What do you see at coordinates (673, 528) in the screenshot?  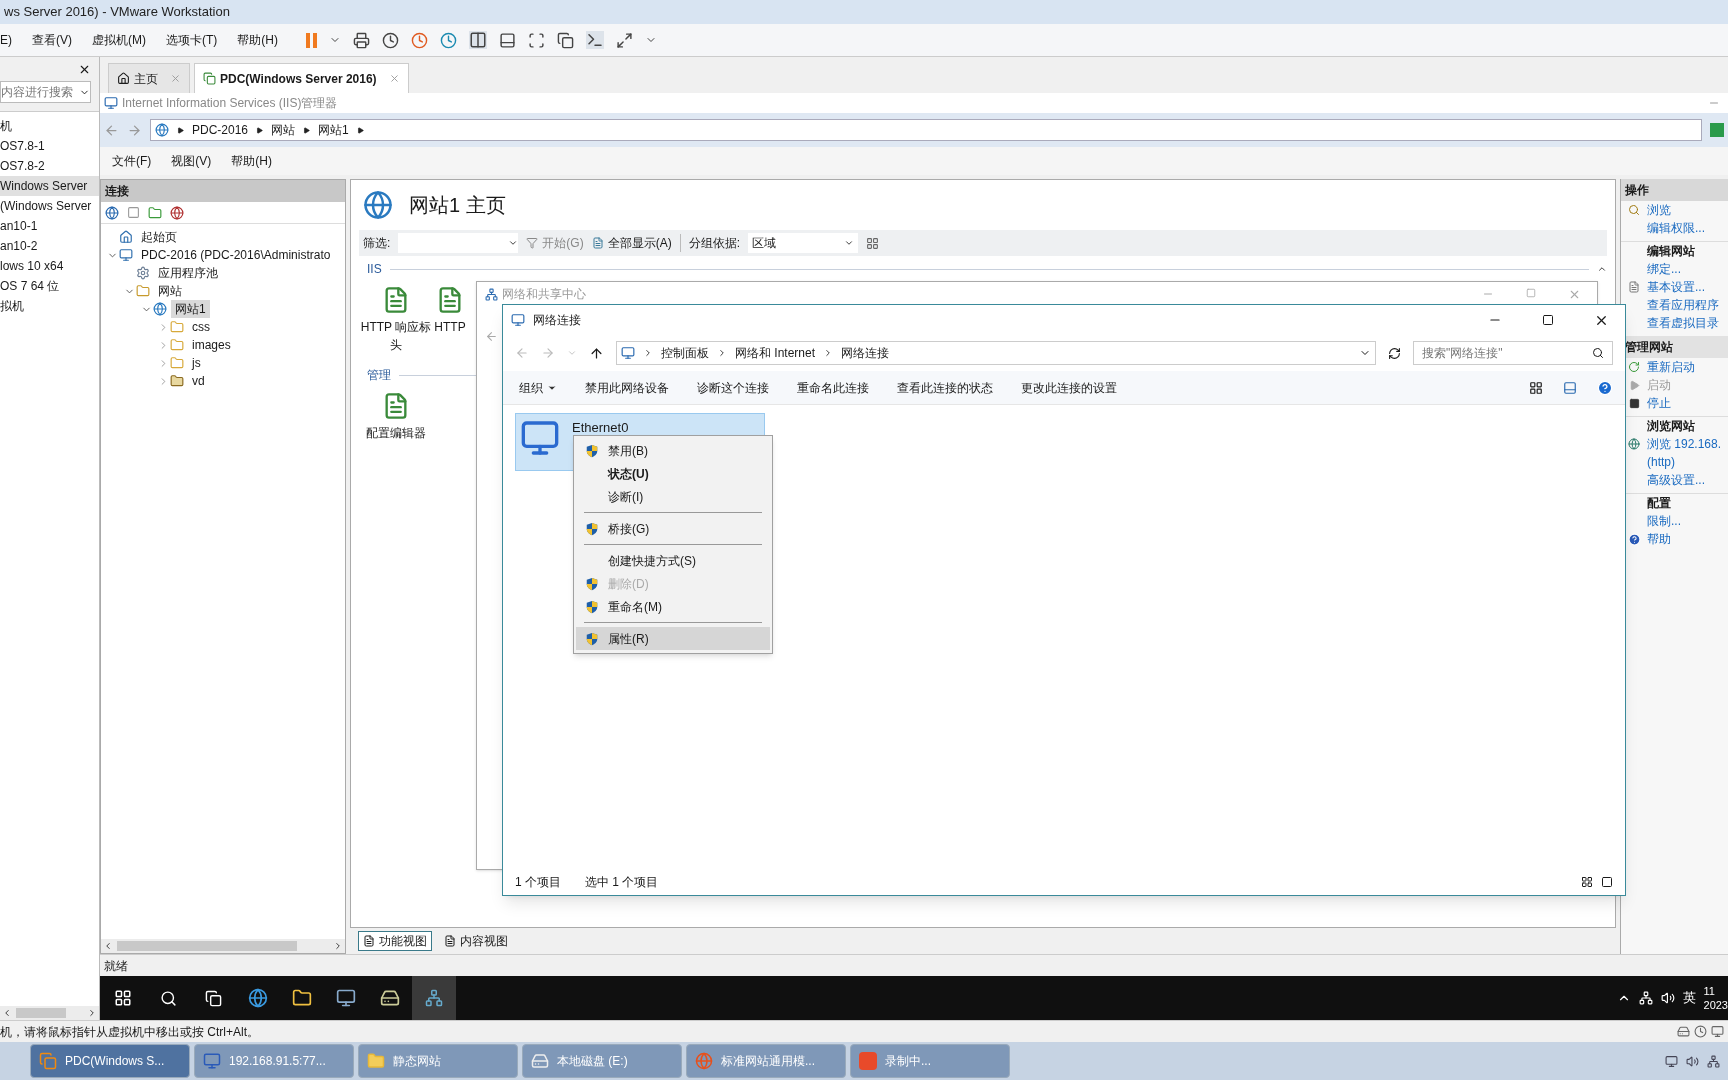 I see `menu-item: 桥接(G)` at bounding box center [673, 528].